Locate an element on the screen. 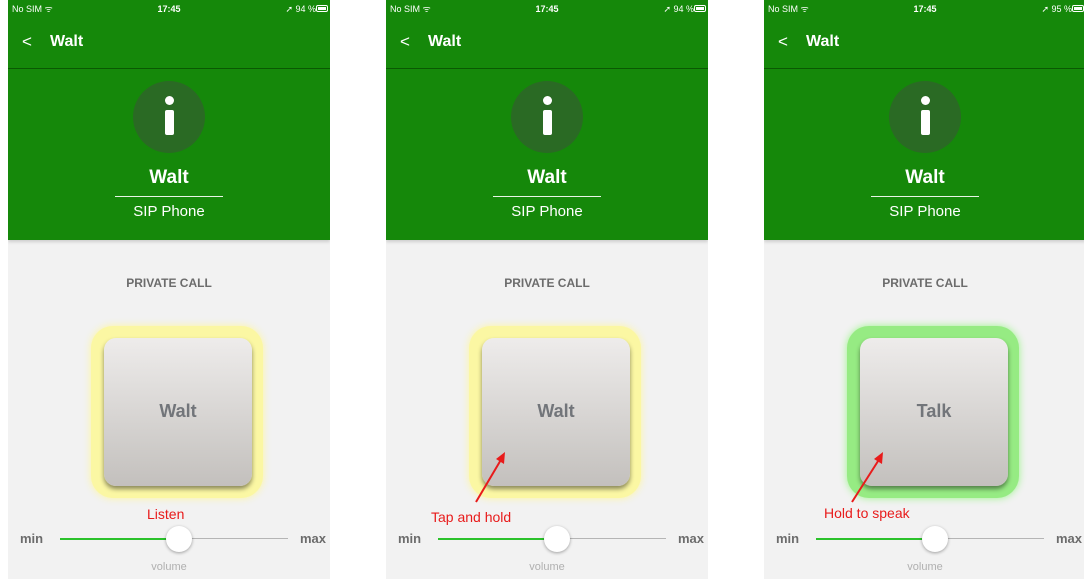  annotation-label: Listen is located at coordinates (166, 514).